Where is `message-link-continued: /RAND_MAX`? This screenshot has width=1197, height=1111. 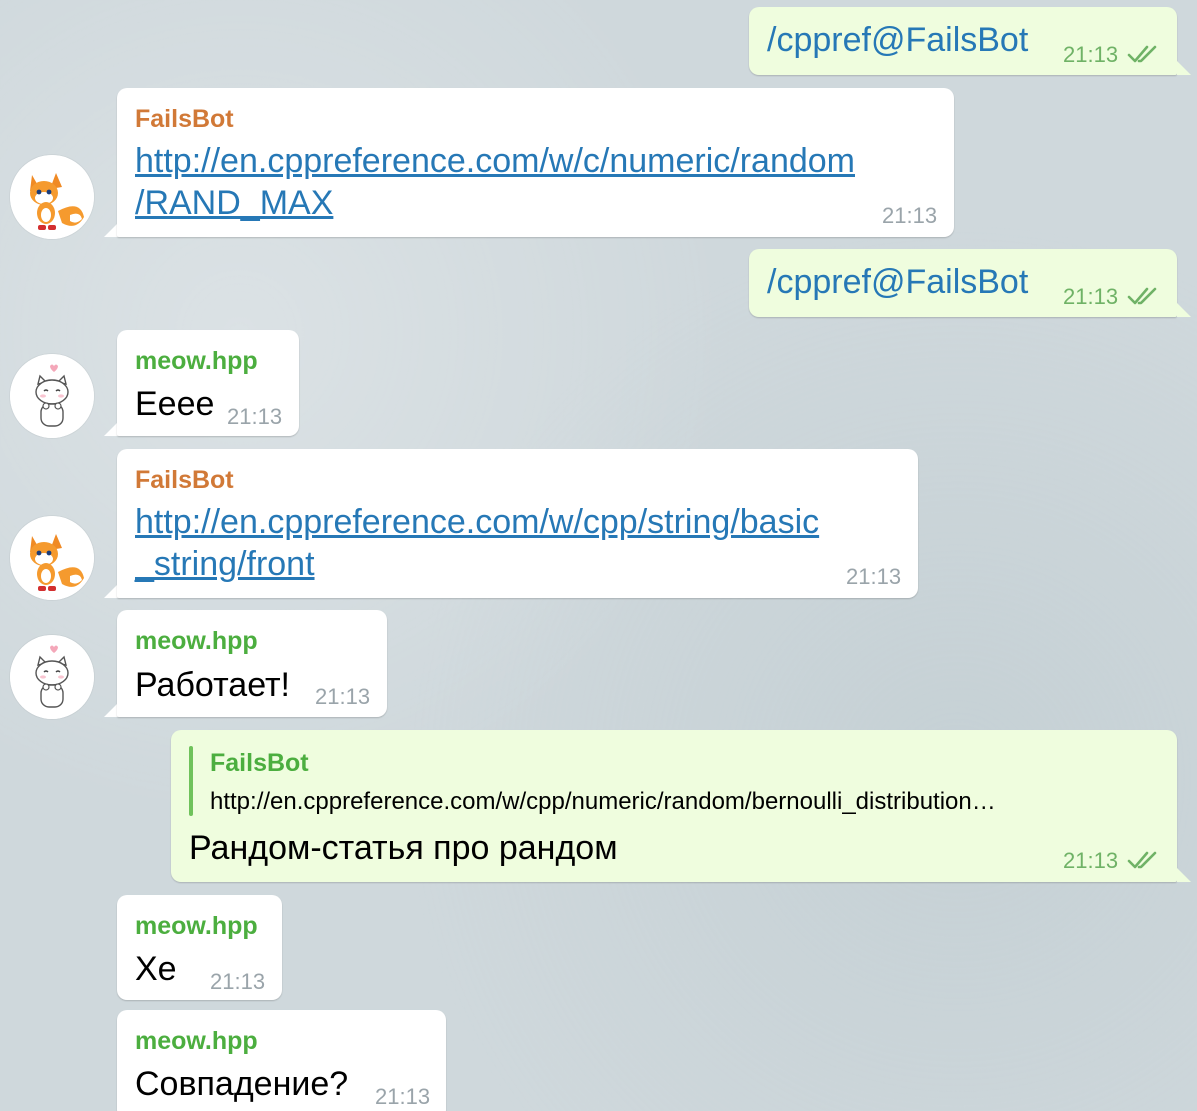 message-link-continued: /RAND_MAX is located at coordinates (234, 203).